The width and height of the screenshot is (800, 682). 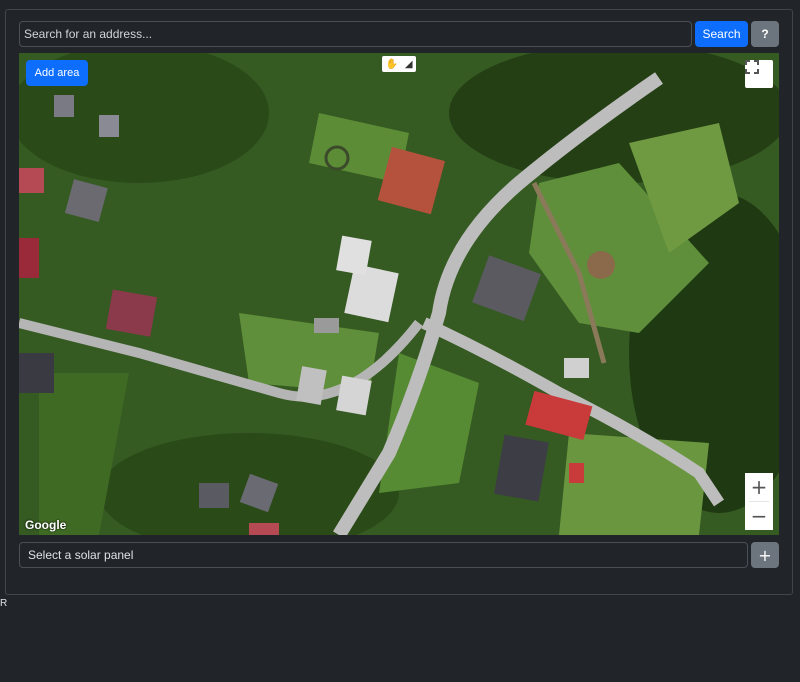 I want to click on add-solar-panel-button: +, so click(x=765, y=555).